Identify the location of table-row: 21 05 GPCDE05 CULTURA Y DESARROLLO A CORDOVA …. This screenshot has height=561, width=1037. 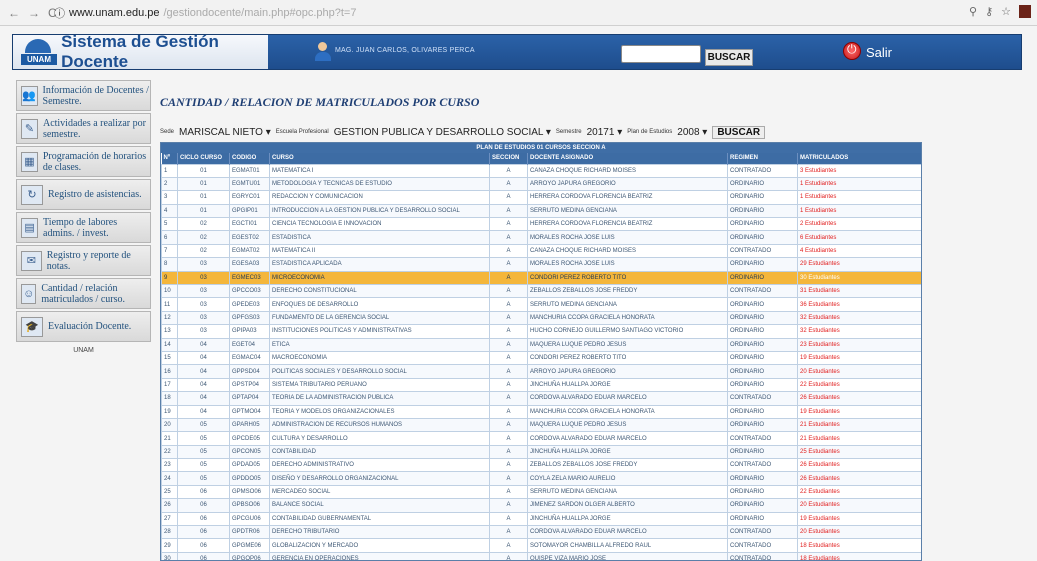
(541, 438).